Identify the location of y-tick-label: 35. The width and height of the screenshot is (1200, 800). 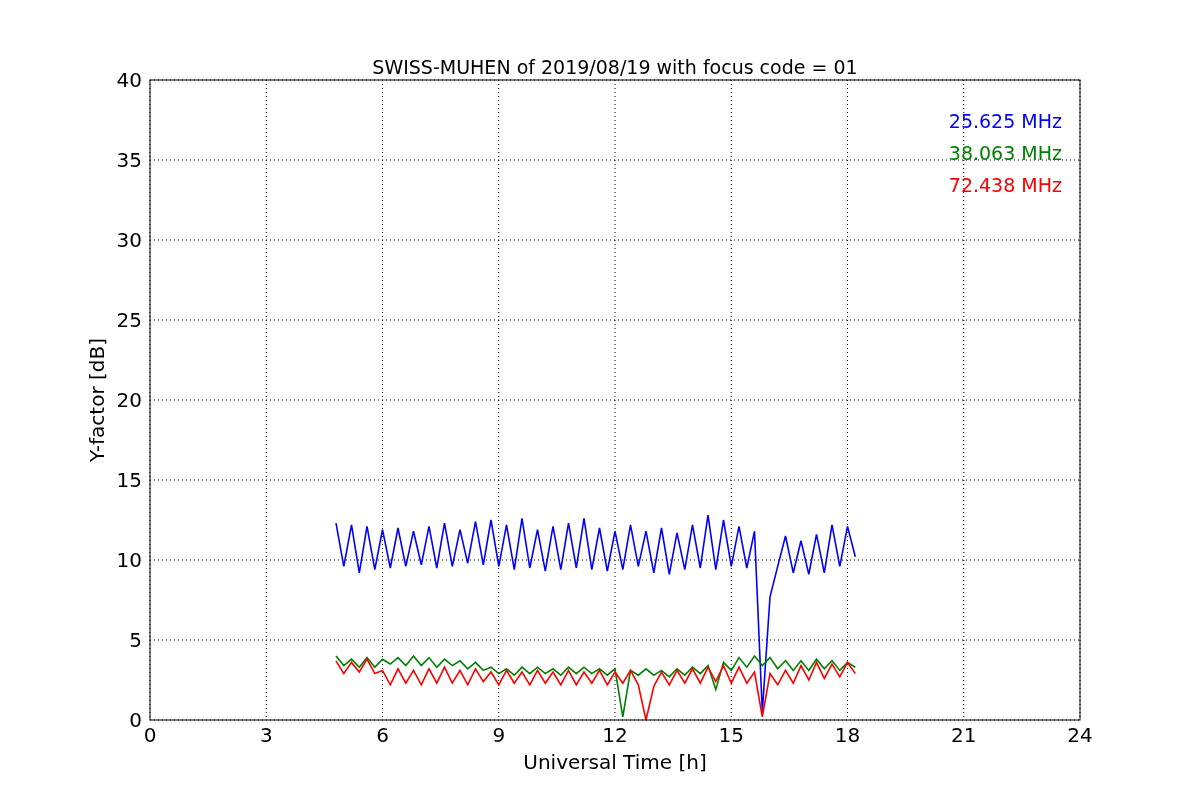
(129, 160).